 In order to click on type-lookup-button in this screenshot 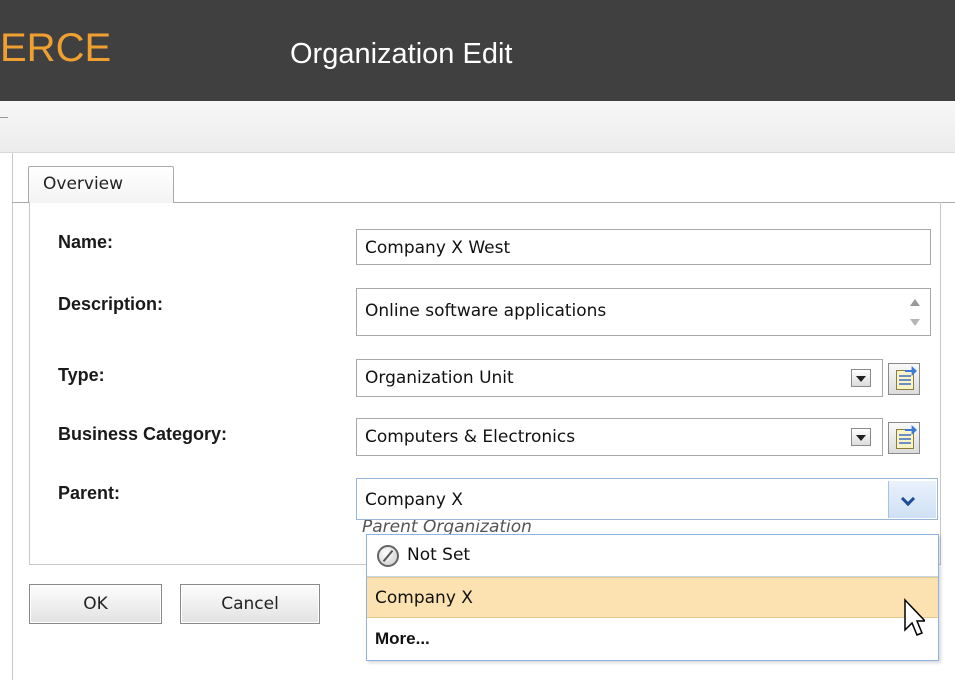, I will do `click(904, 379)`.